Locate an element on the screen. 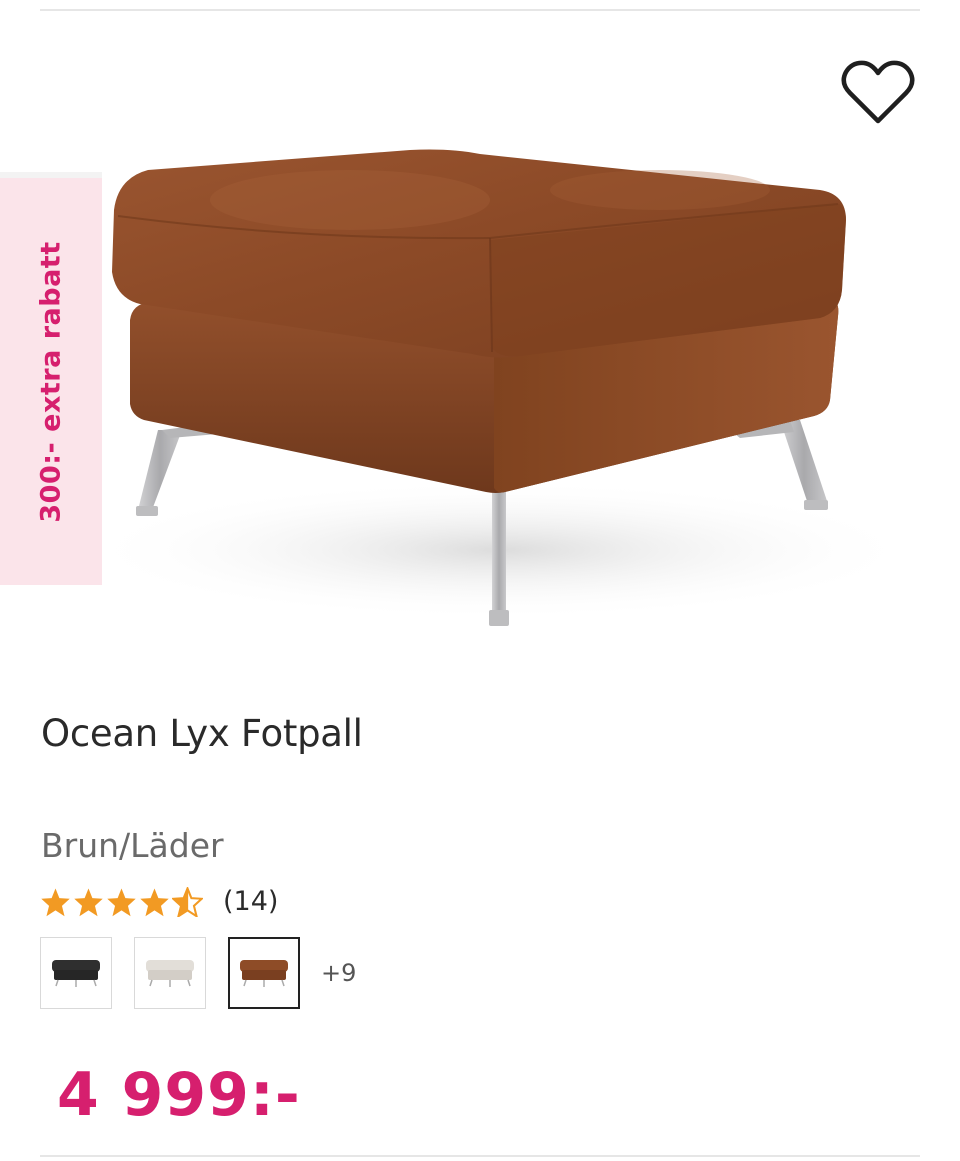 The image size is (960, 1161). swatch-brown is located at coordinates (264, 973).